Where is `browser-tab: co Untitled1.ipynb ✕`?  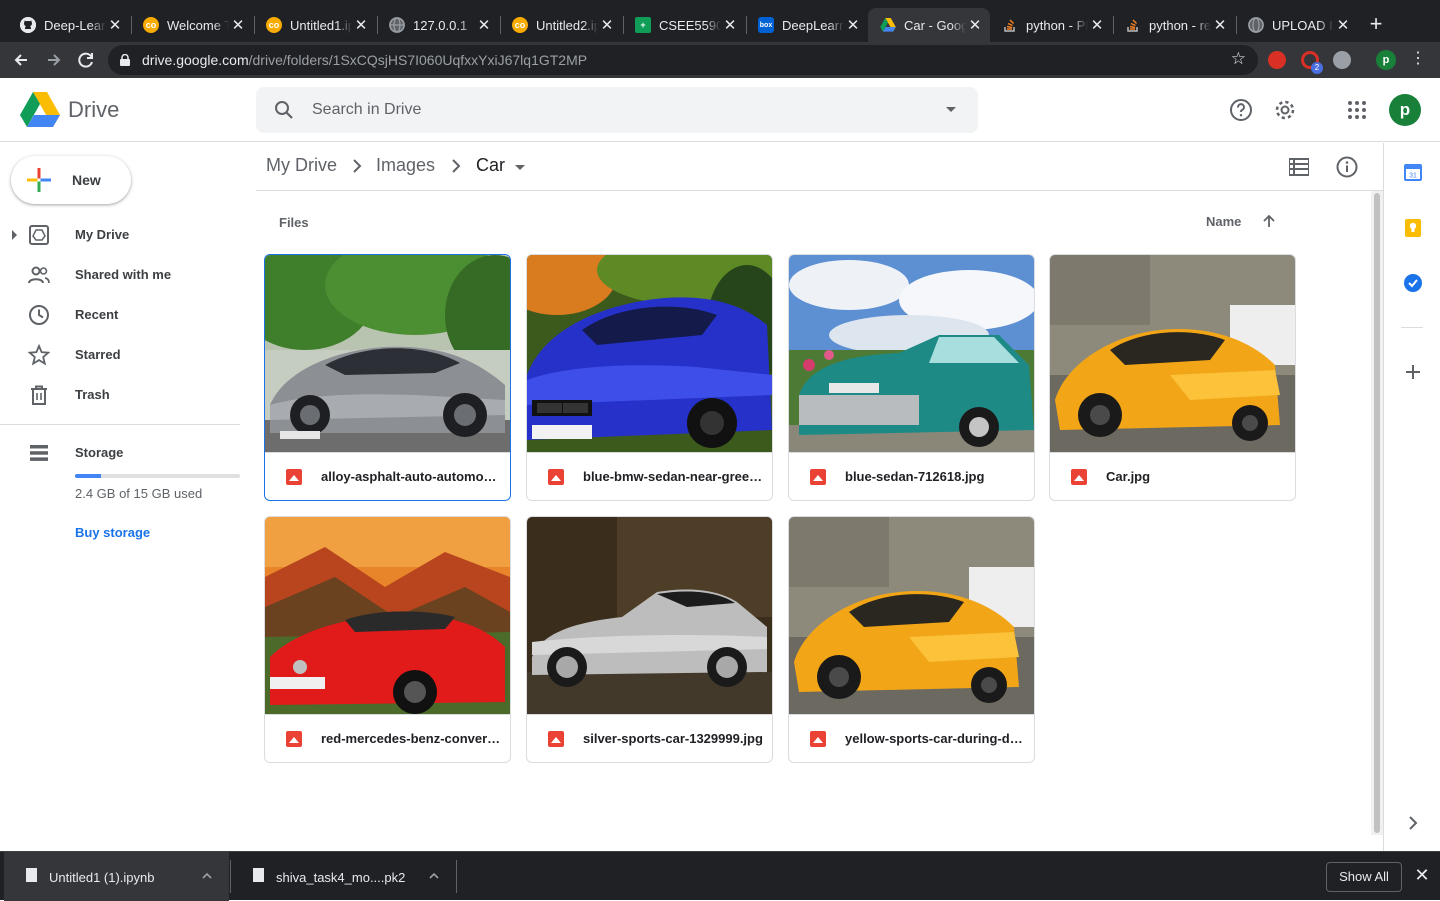
browser-tab: co Untitled1.ipynb ✕ is located at coordinates (315, 25).